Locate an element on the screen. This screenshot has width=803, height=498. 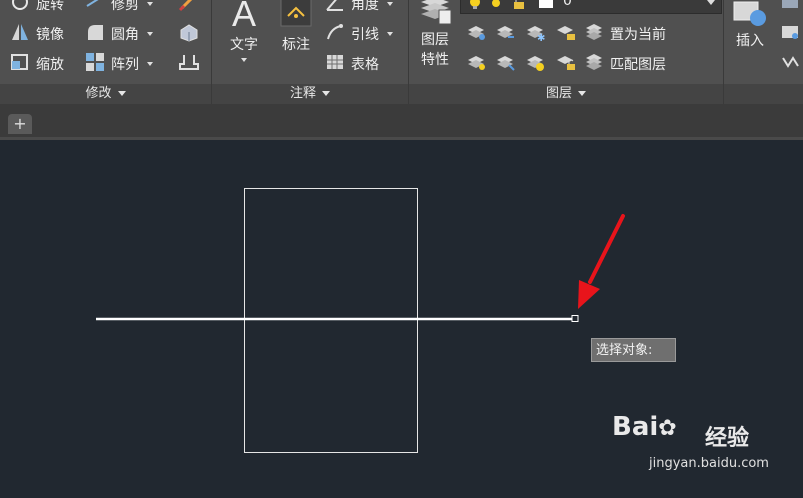
leader-button: 引线 is located at coordinates (359, 34).